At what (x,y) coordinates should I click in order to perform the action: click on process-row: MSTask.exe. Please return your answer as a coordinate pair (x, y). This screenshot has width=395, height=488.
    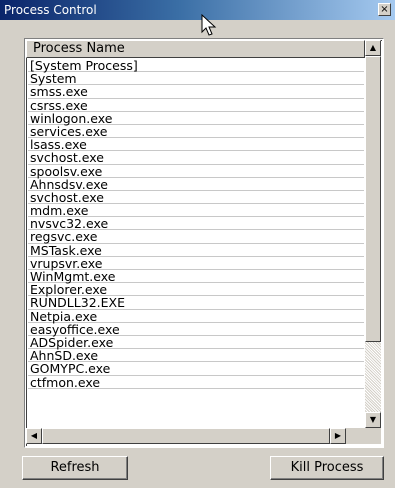
    Looking at the image, I should click on (196, 250).